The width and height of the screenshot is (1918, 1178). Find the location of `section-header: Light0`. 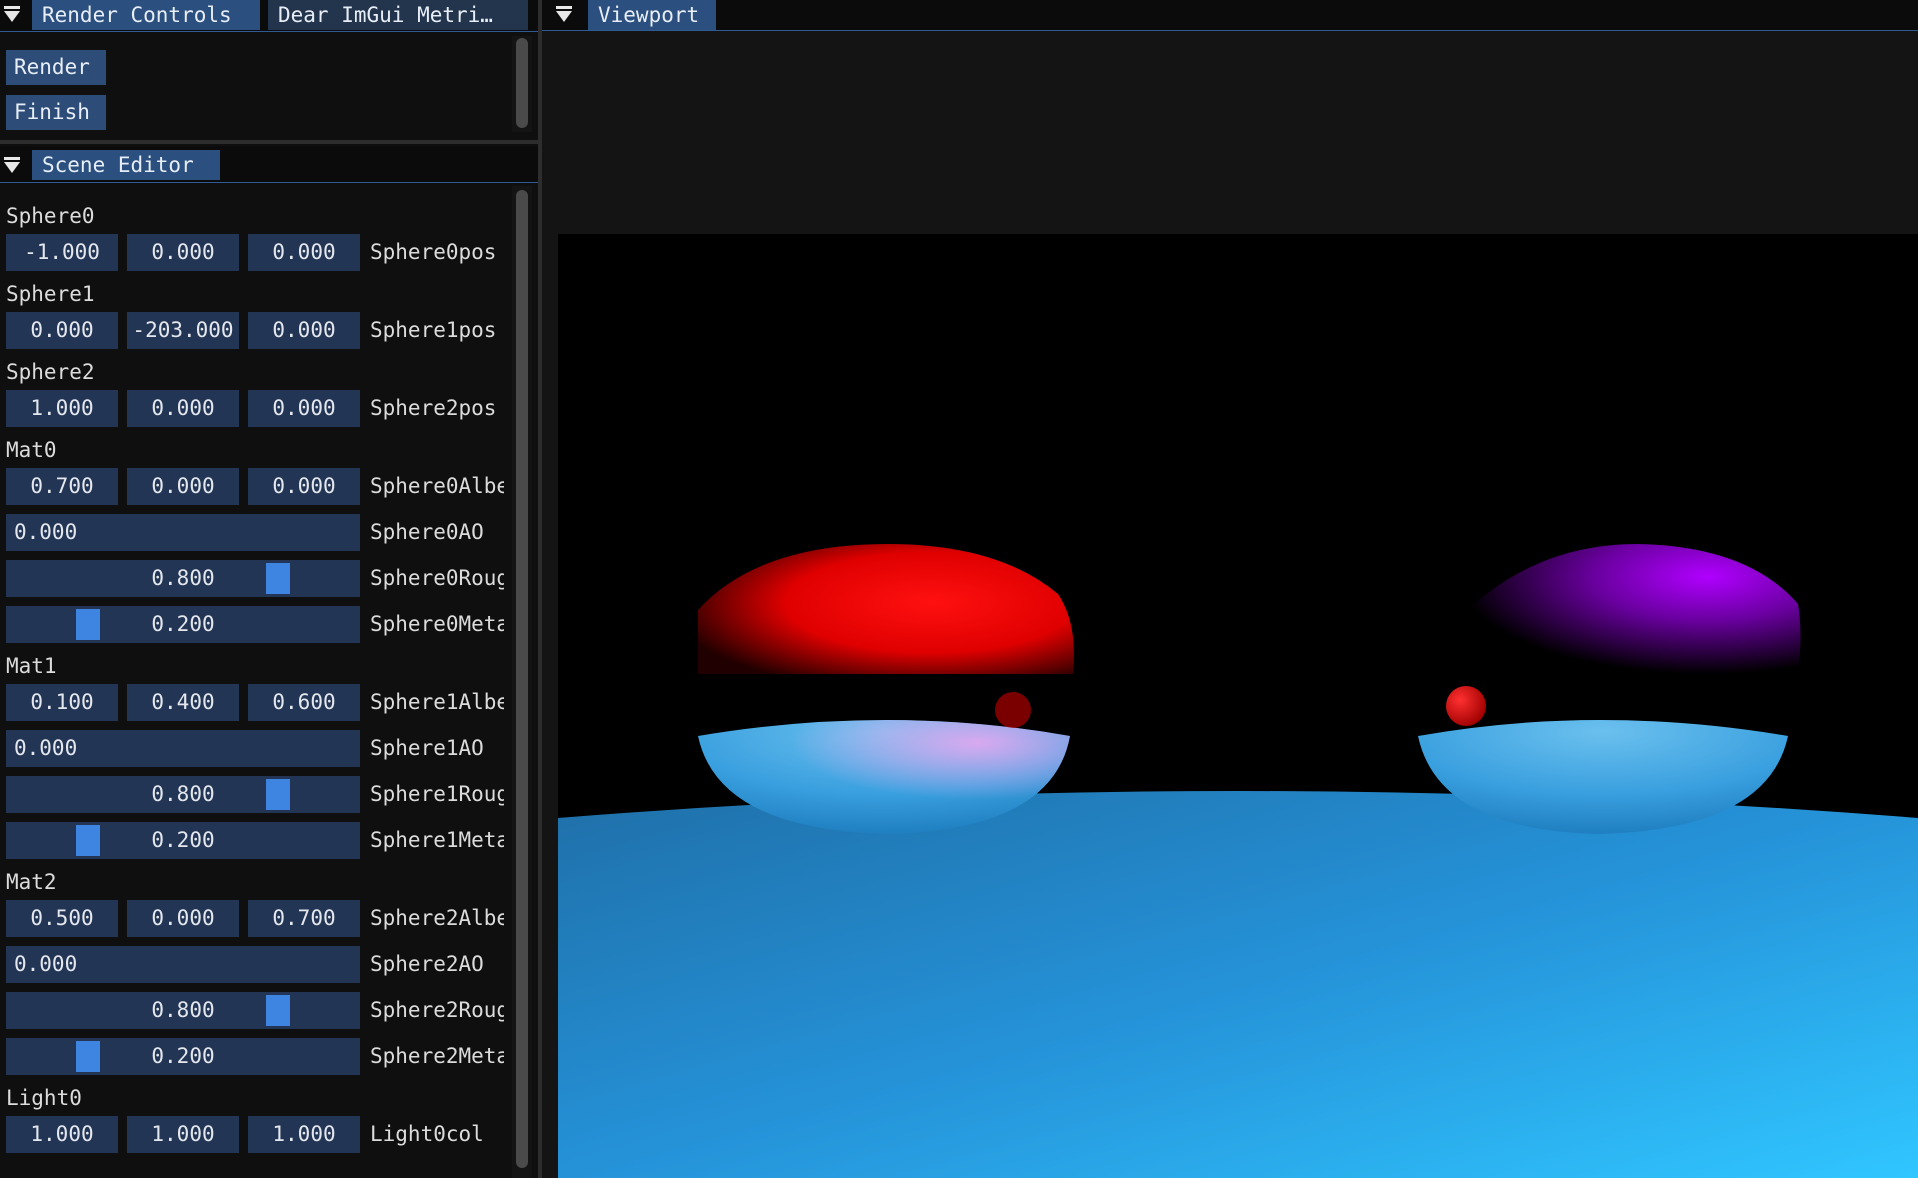

section-header: Light0 is located at coordinates (44, 1098).